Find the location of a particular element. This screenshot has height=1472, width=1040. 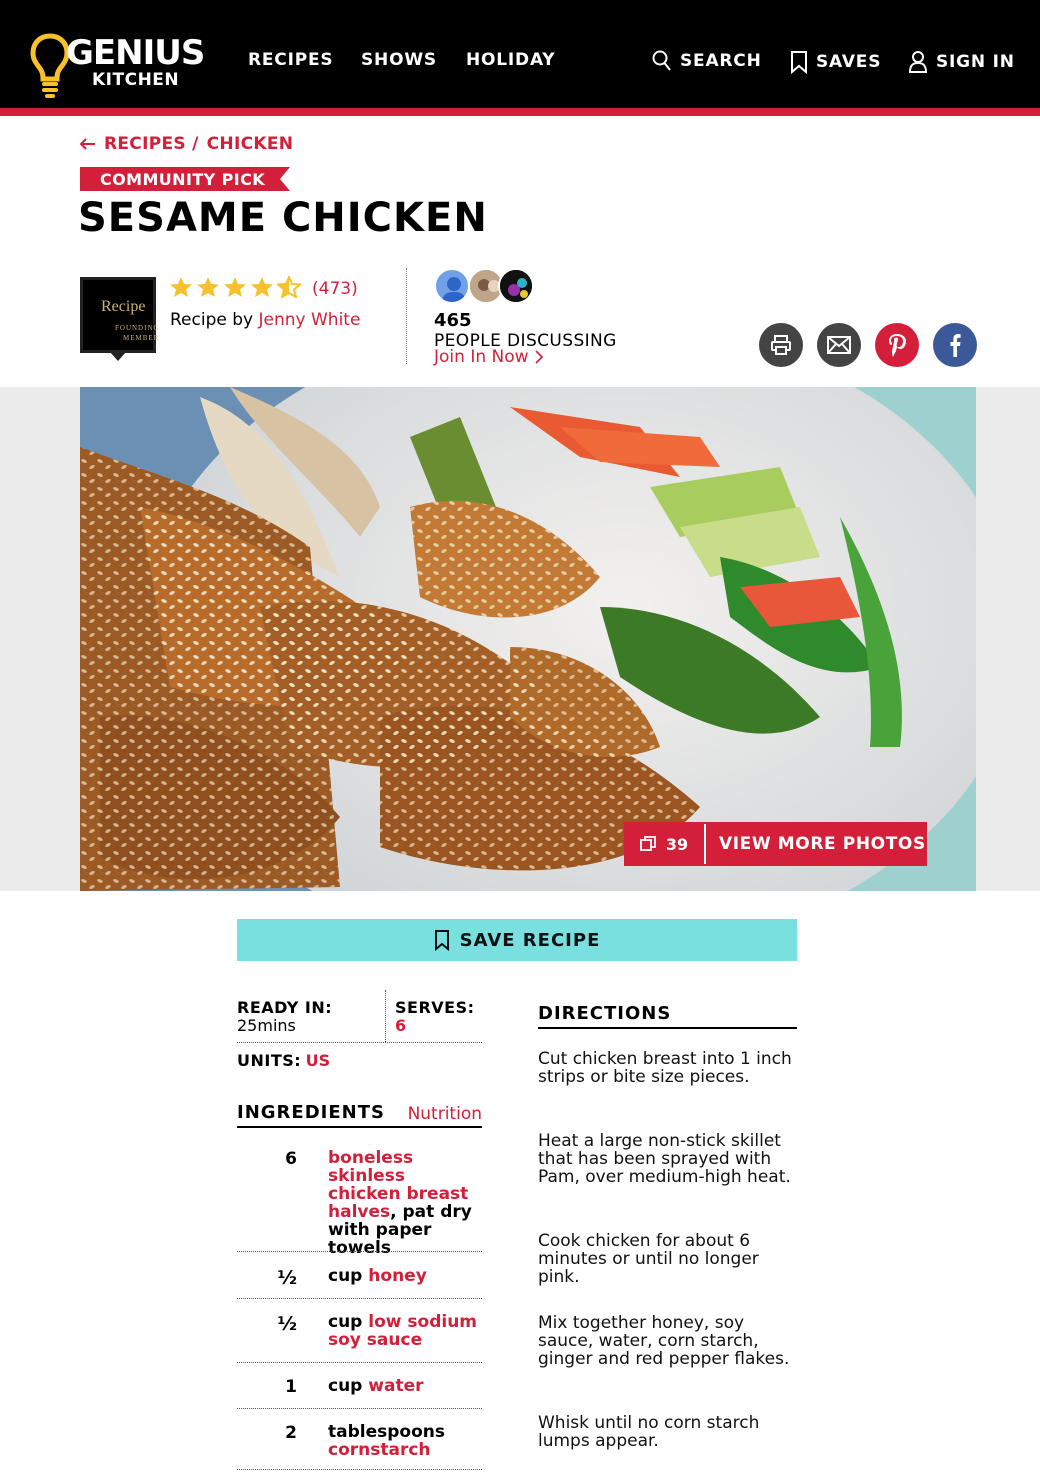

print-icon is located at coordinates (781, 345).